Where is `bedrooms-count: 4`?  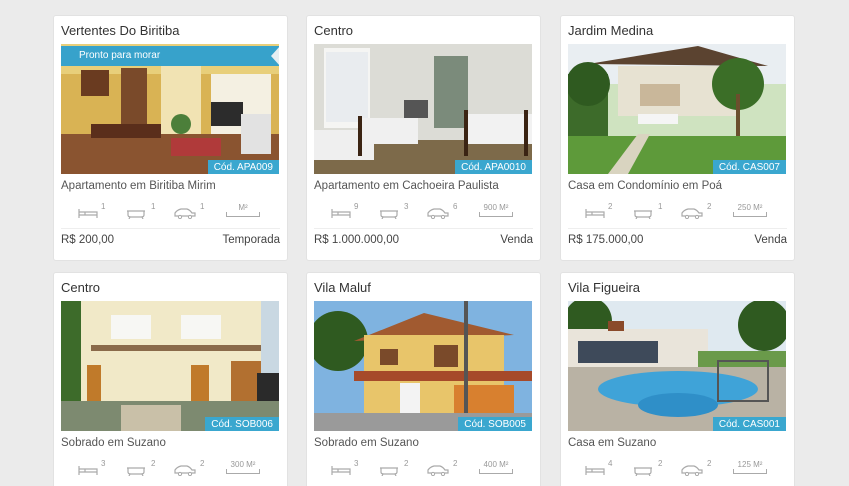
bedrooms-count: 4 is located at coordinates (610, 463).